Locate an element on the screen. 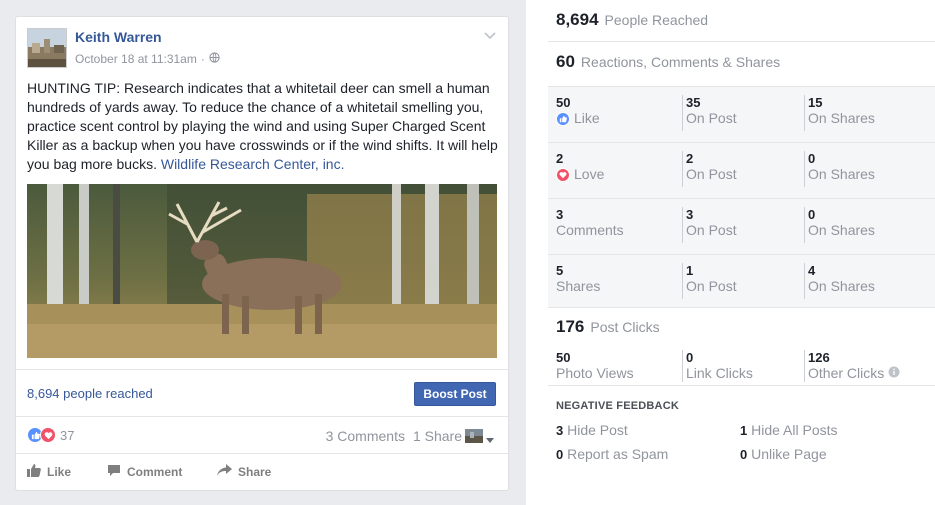 The height and width of the screenshot is (505, 935). other-clicks-label: Other Clicks is located at coordinates (846, 373).